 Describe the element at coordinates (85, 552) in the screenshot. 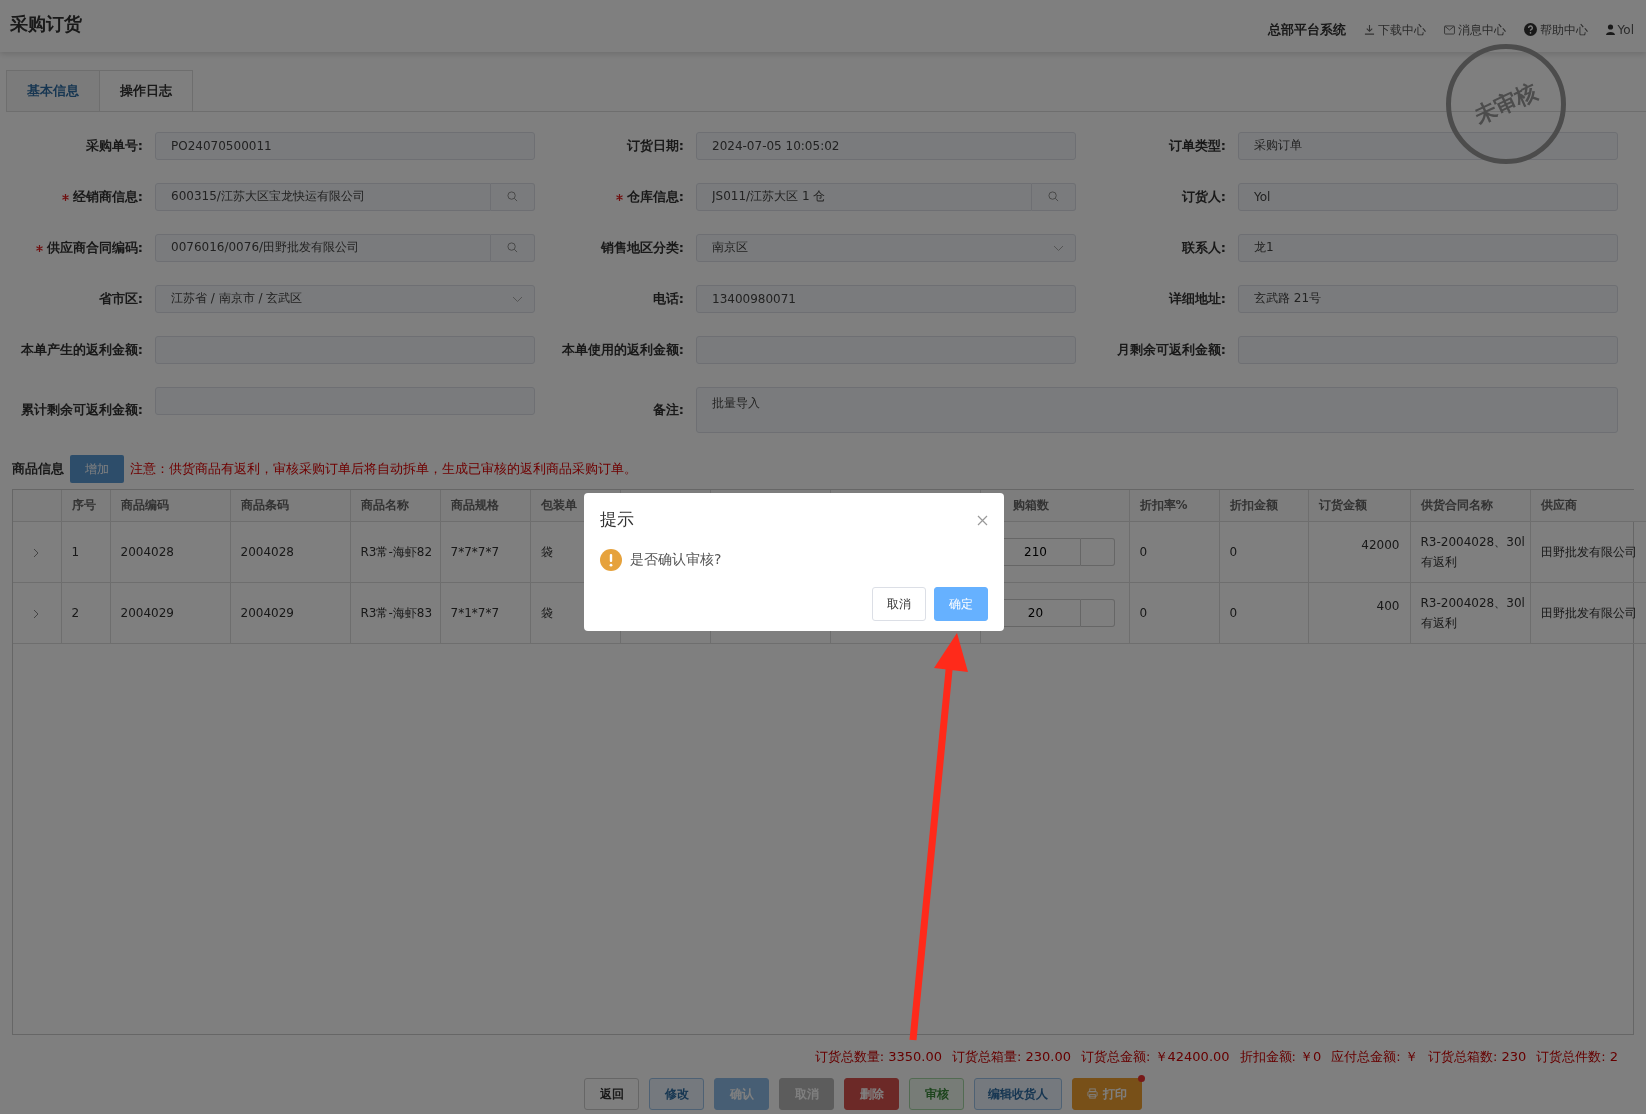

I see `table-cell: 1` at that location.